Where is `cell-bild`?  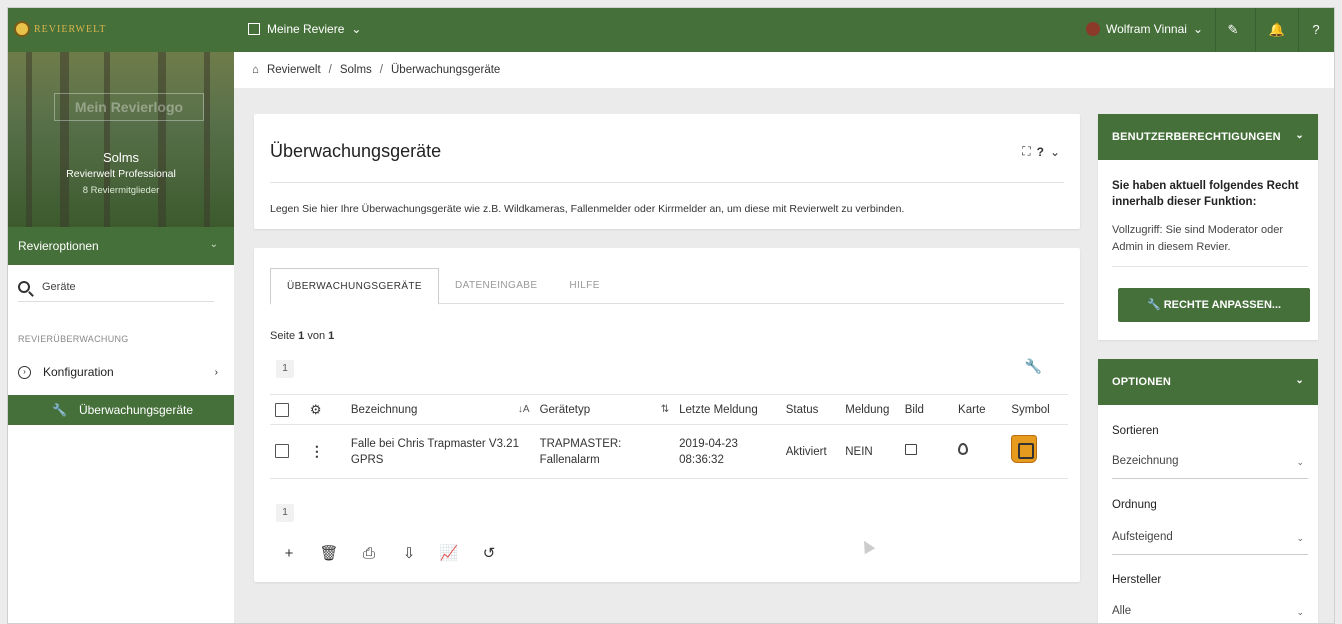
cell-bild is located at coordinates (926, 451).